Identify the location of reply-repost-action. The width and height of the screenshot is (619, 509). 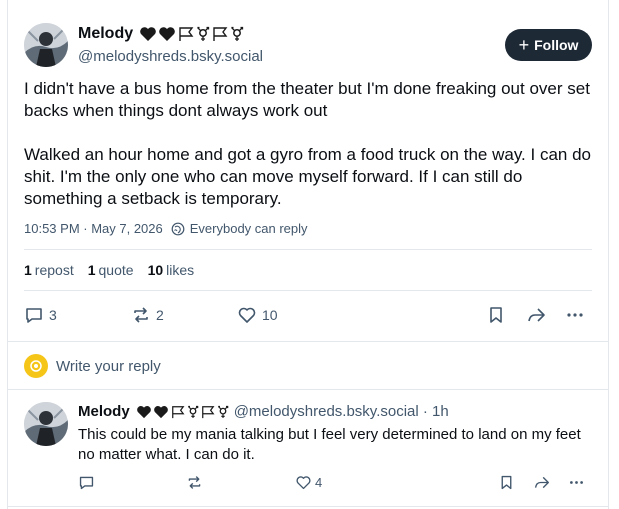
(194, 482).